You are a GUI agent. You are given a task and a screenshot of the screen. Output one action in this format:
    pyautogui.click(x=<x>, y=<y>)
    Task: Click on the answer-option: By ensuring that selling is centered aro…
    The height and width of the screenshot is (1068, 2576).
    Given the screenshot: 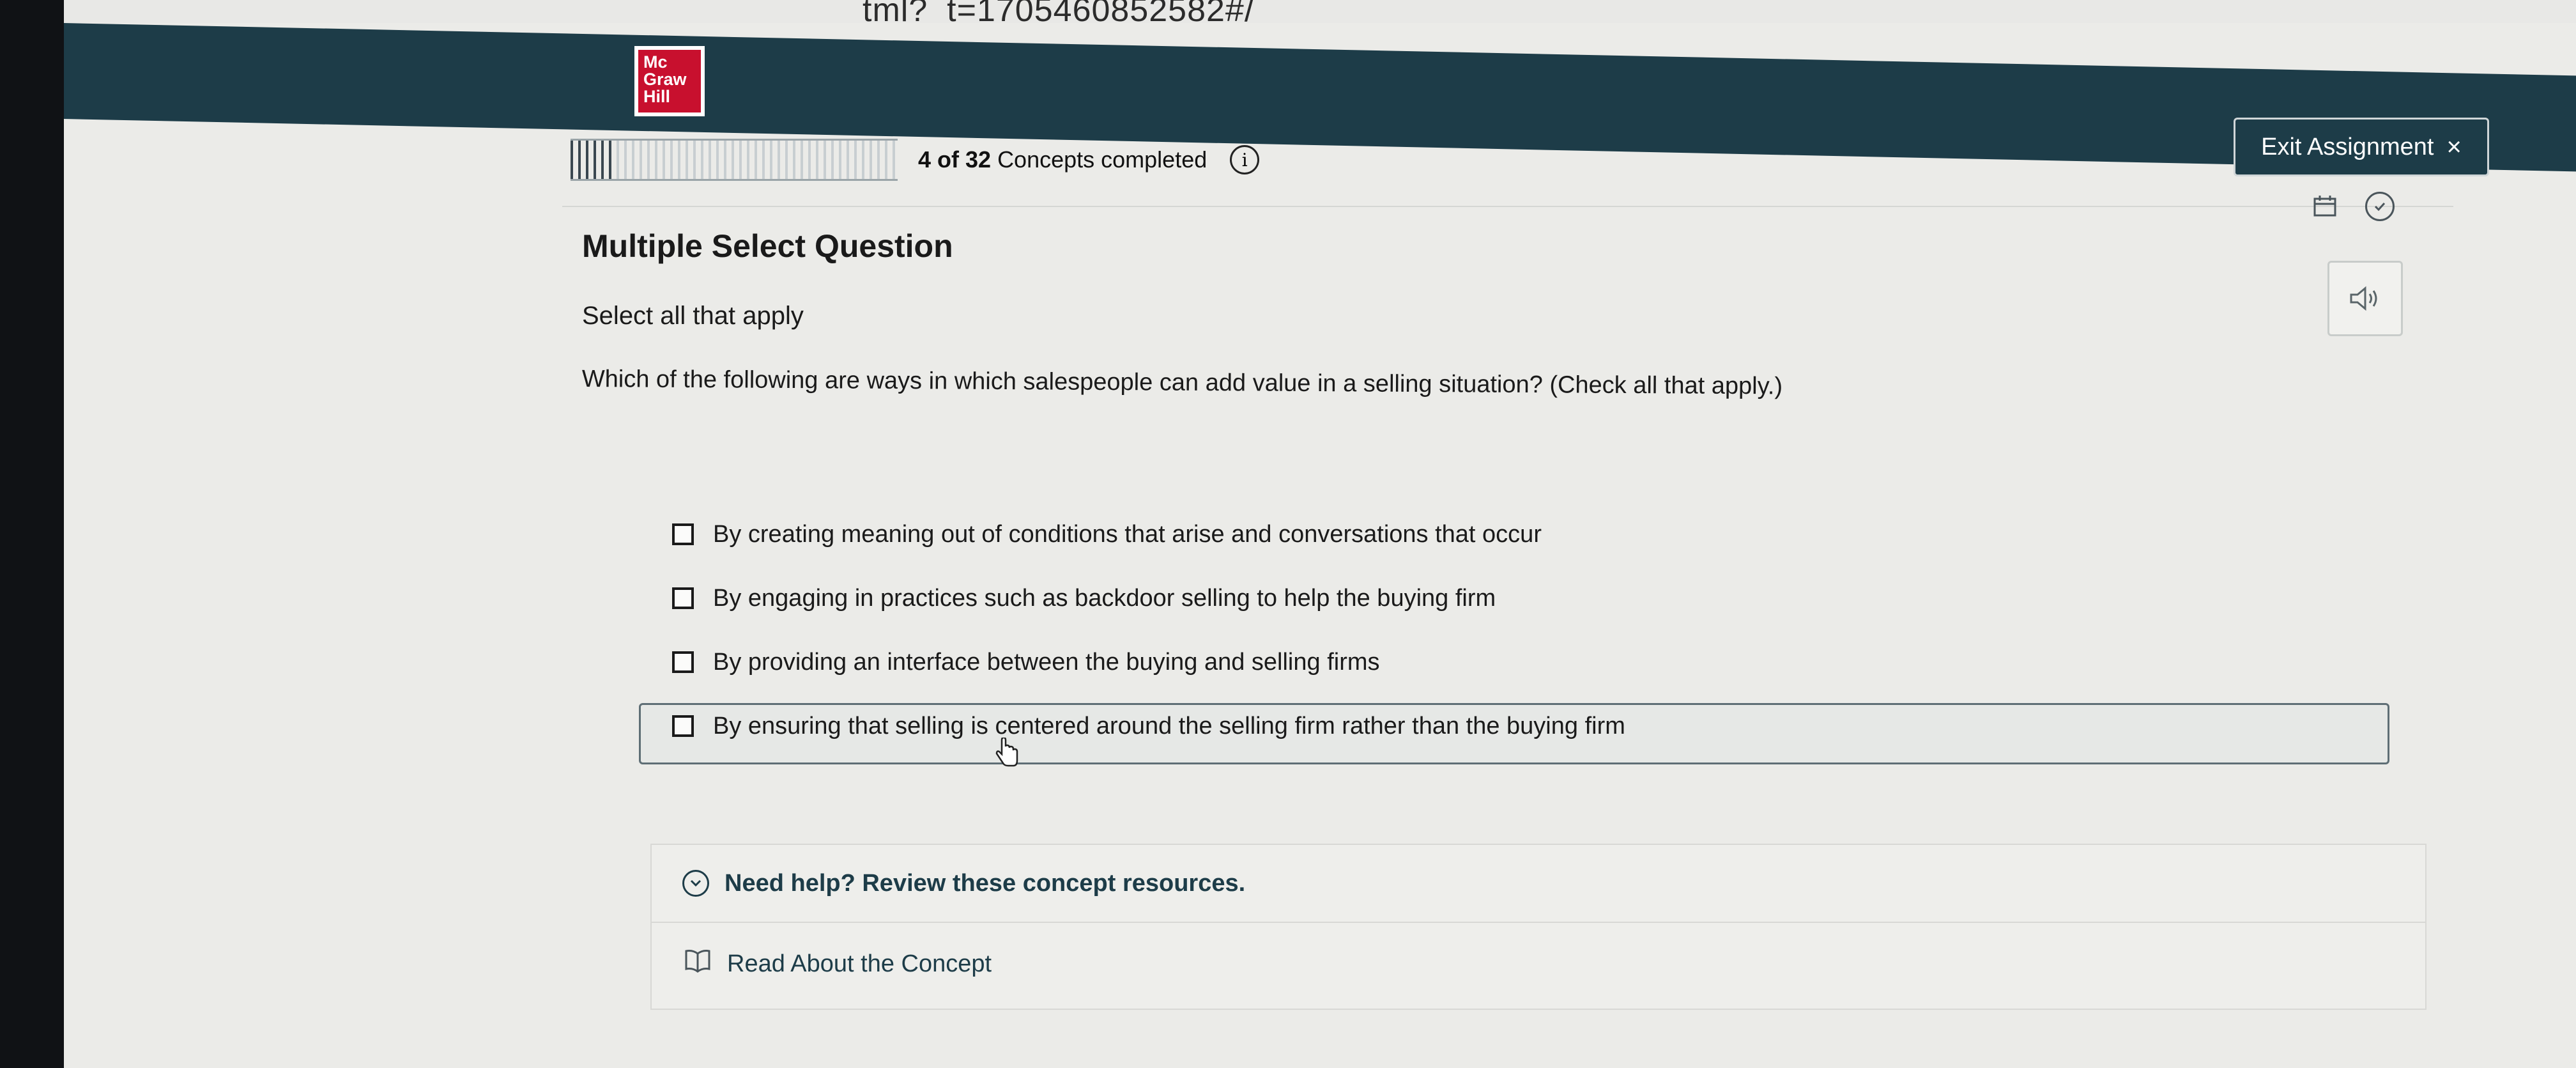 What is the action you would take?
    pyautogui.click(x=1148, y=726)
    